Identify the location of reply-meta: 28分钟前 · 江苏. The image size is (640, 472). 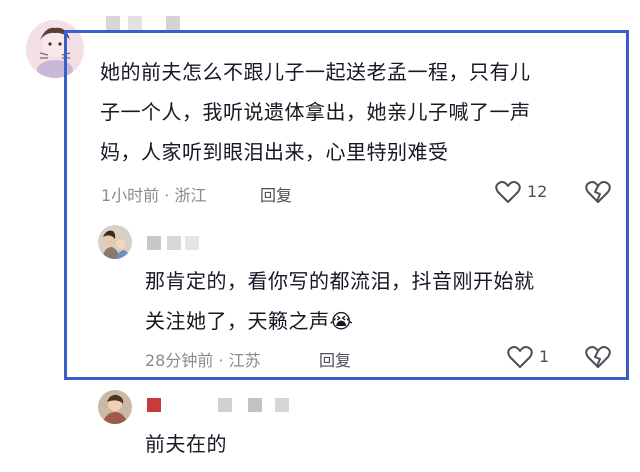
(203, 360).